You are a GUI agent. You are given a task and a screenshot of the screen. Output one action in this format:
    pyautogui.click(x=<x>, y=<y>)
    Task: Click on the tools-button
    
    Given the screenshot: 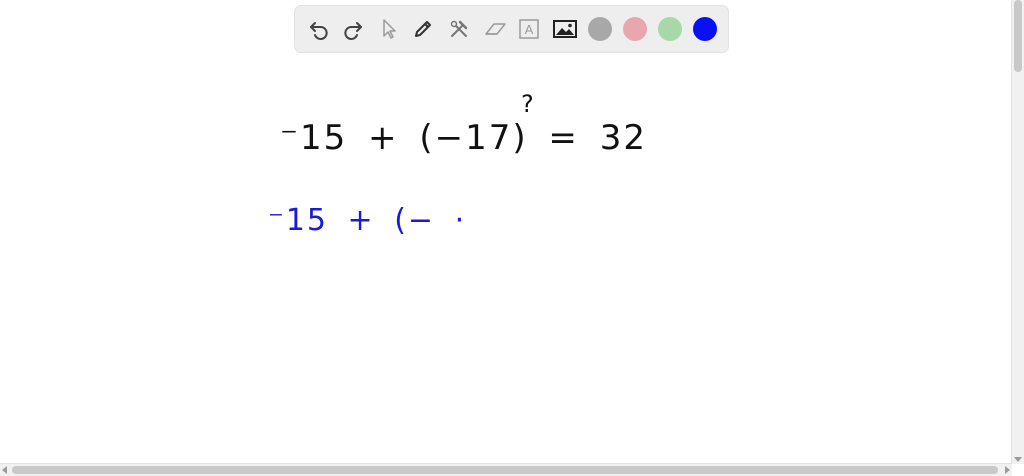 What is the action you would take?
    pyautogui.click(x=459, y=29)
    